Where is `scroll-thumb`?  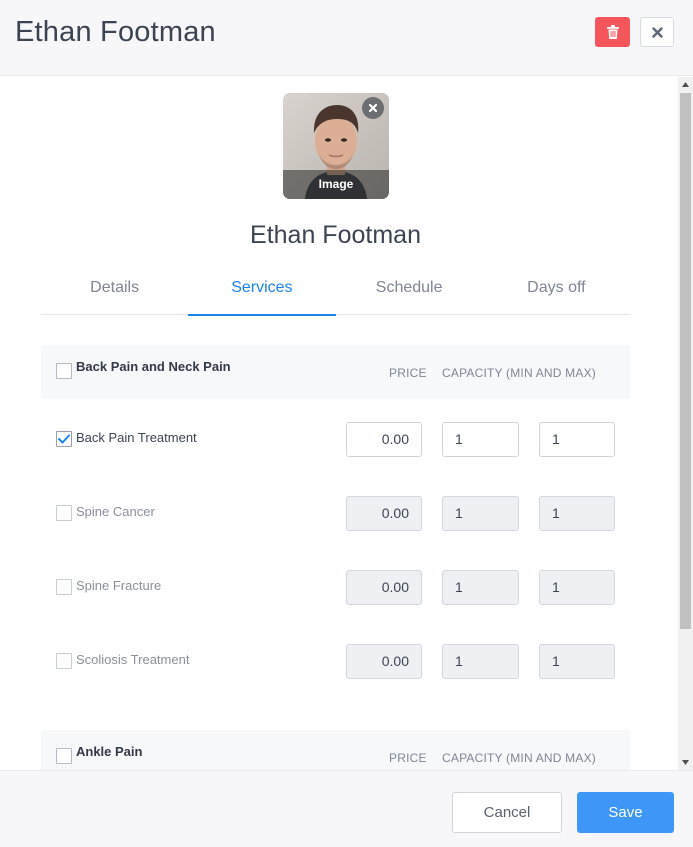 scroll-thumb is located at coordinates (685, 361).